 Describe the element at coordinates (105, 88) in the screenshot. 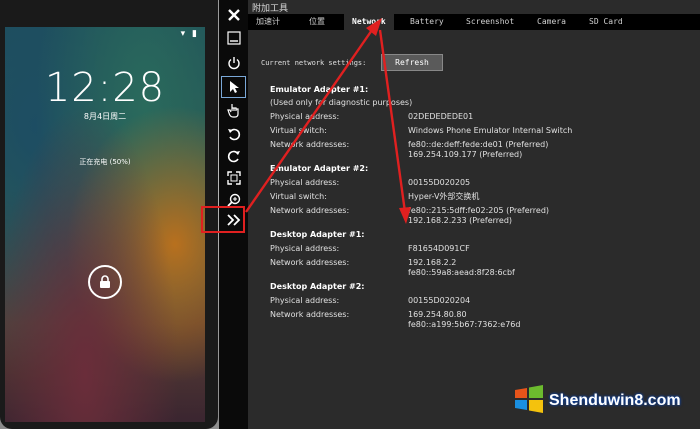

I see `lockscreen-clock: 12:28` at that location.